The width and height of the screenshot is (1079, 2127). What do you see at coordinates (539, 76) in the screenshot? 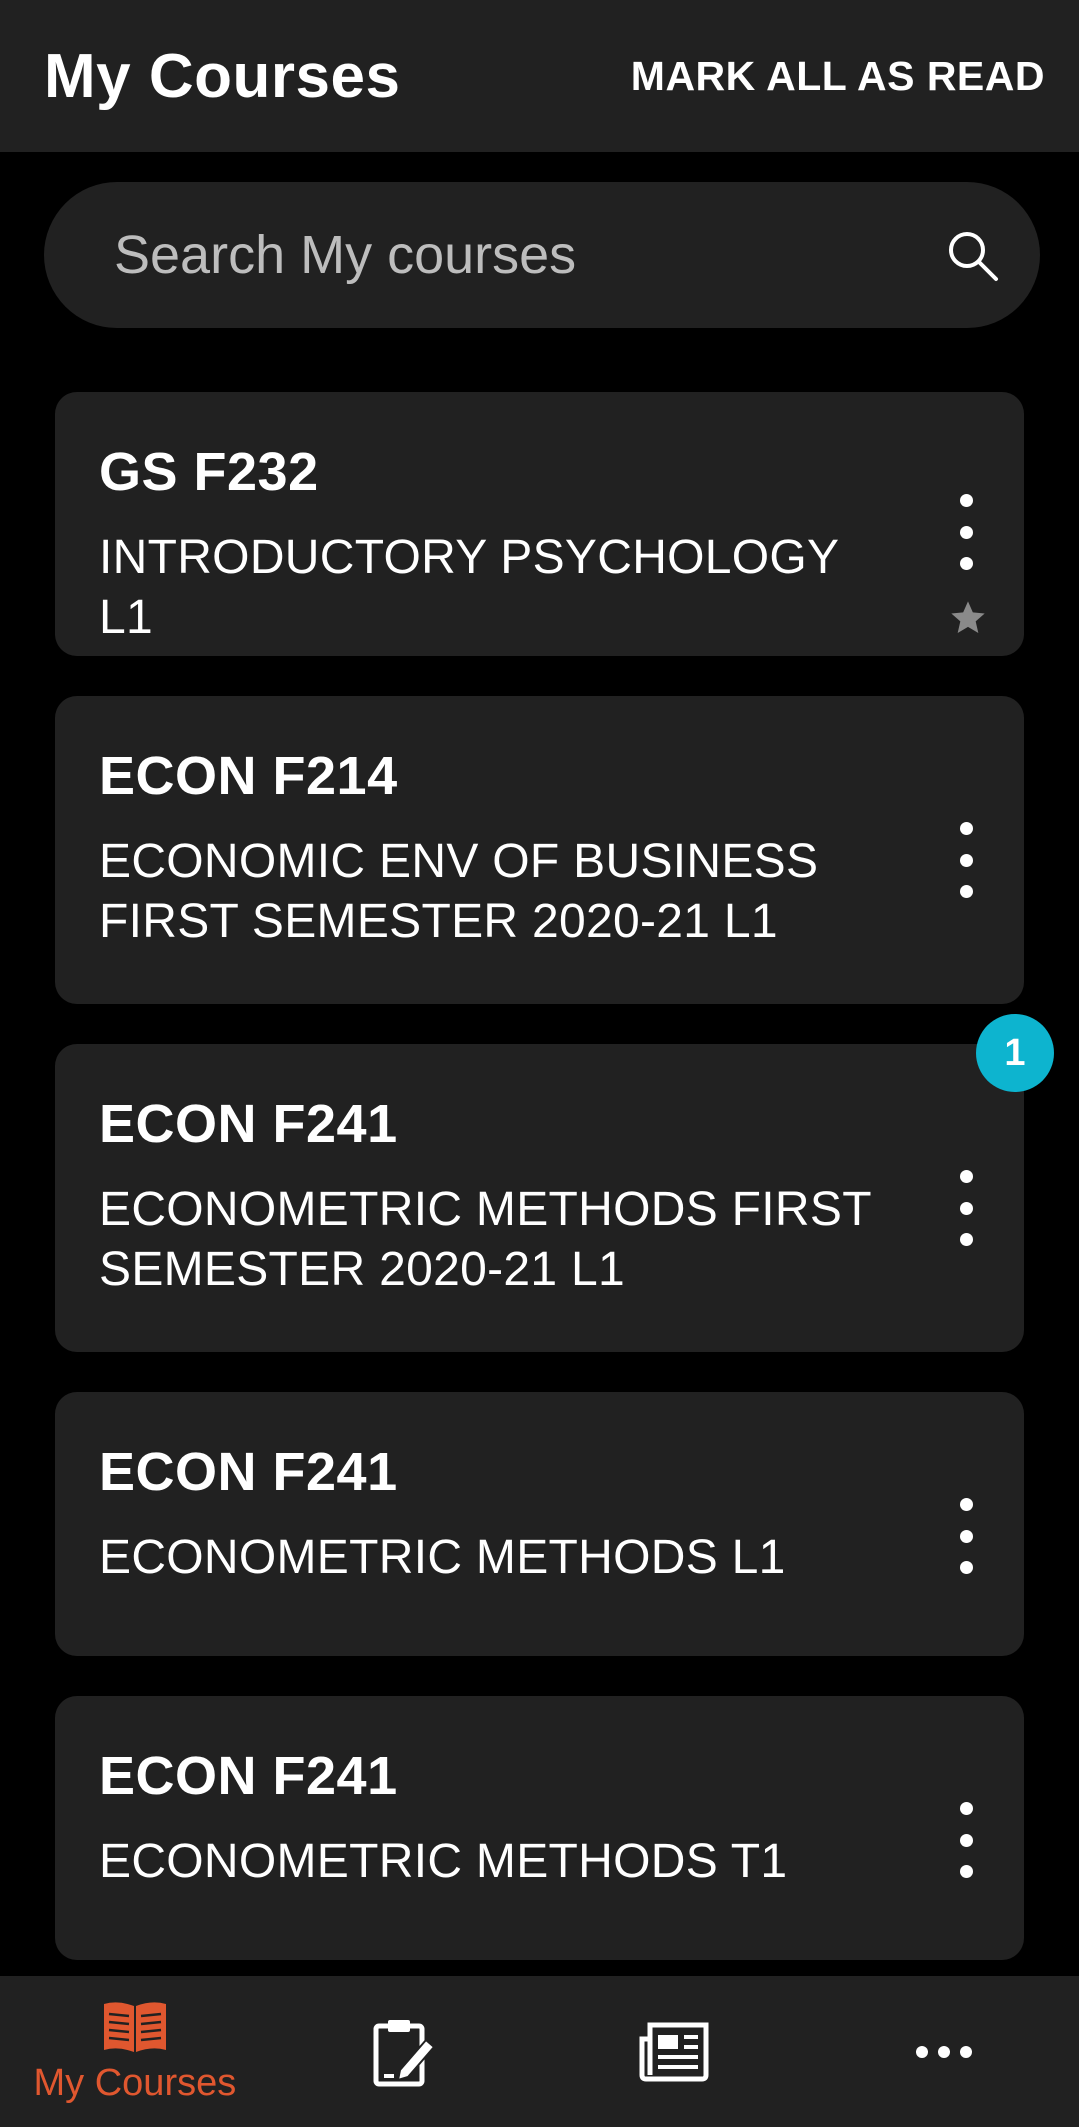
I see `top-app-bar: My Courses MARK ALL AS READ` at bounding box center [539, 76].